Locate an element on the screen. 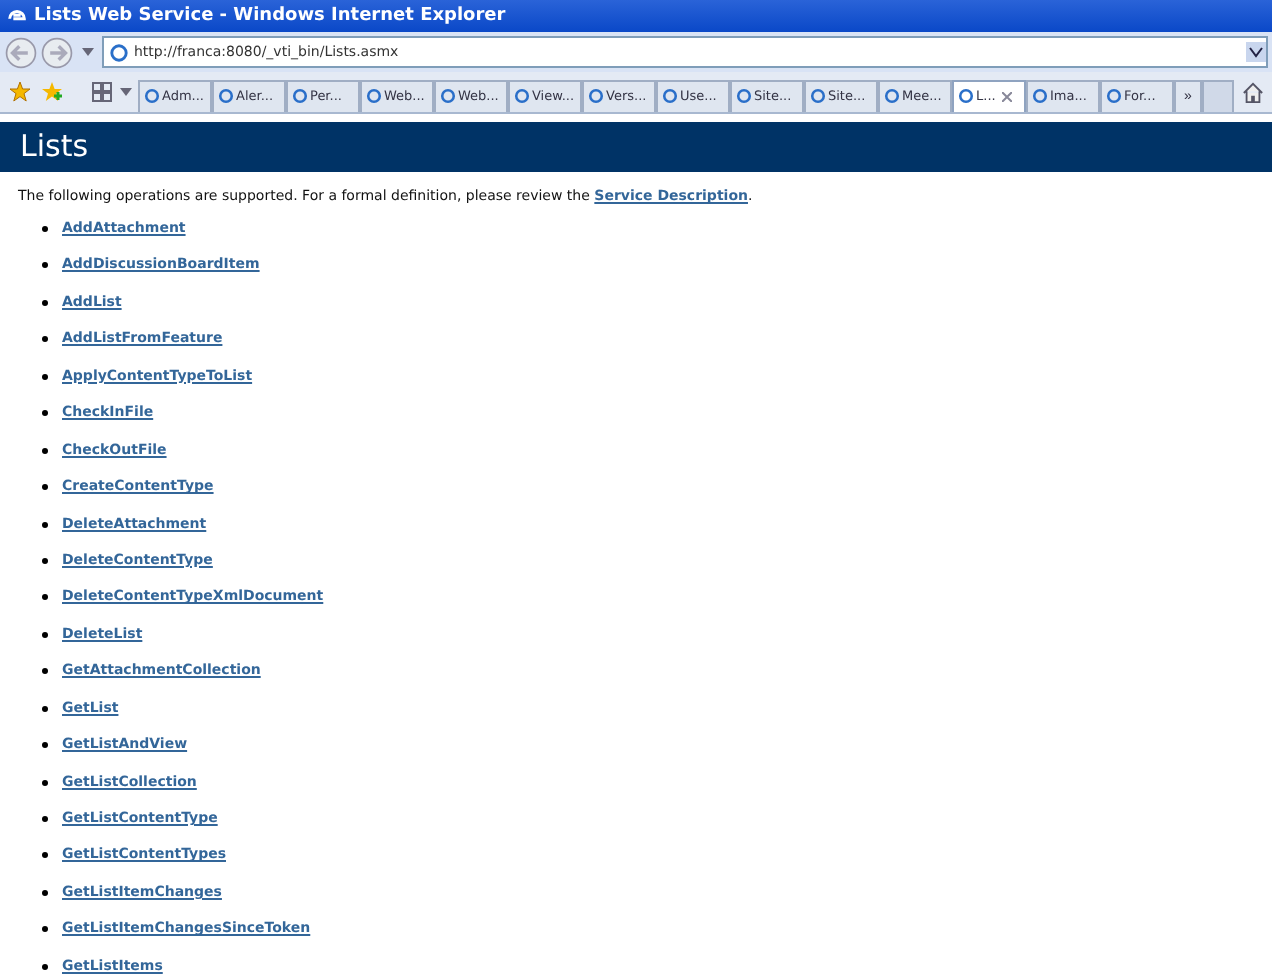 Image resolution: width=1272 pixels, height=978 pixels. close-icon is located at coordinates (1006, 96).